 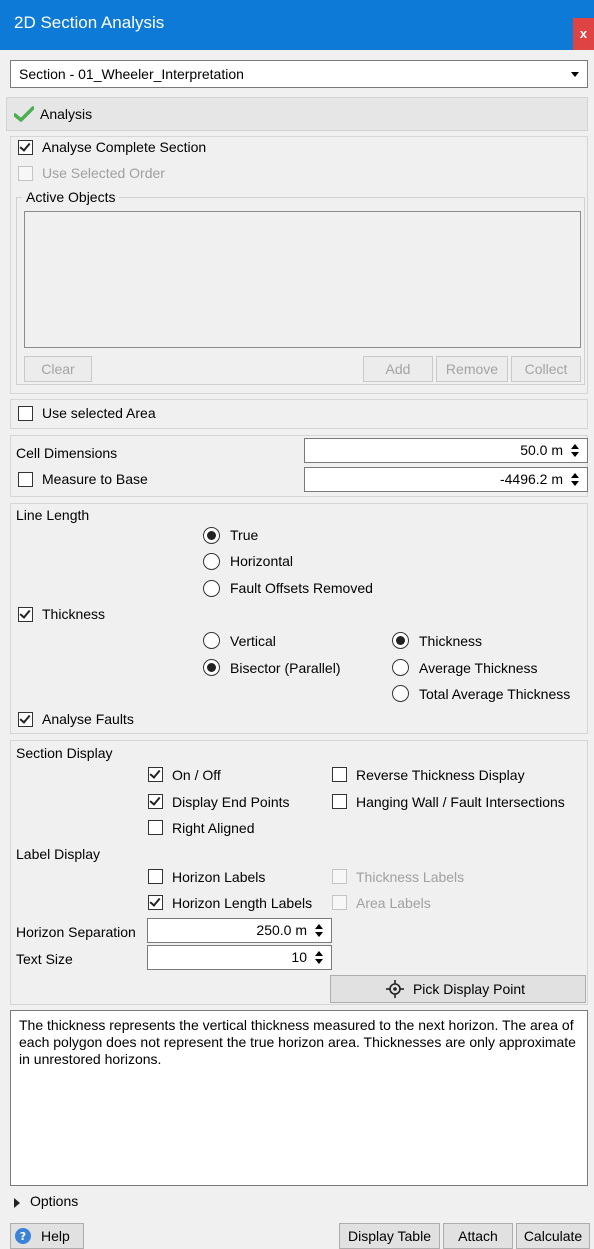 I want to click on text-size-label: Text Size, so click(x=44, y=959).